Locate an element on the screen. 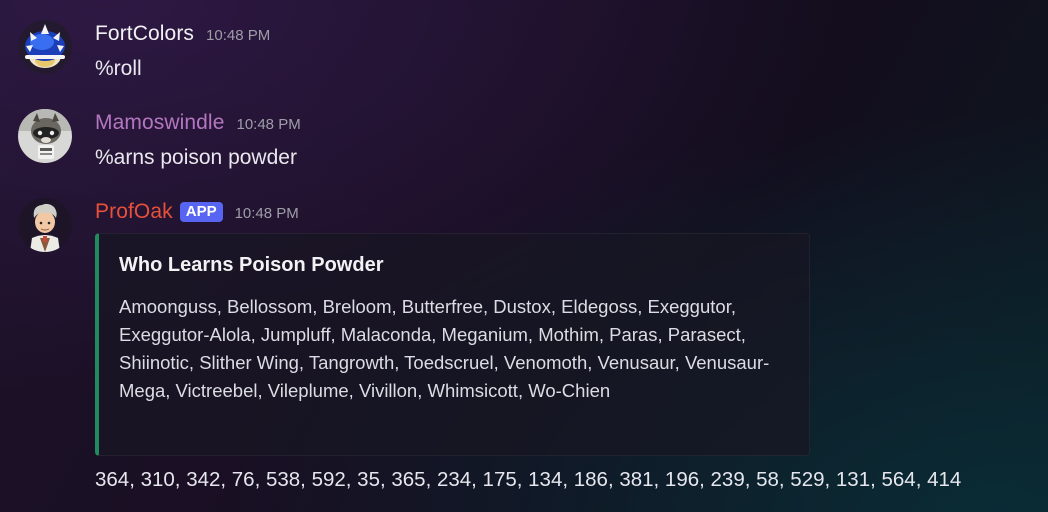 The height and width of the screenshot is (512, 1048). app-badge: APP is located at coordinates (201, 212).